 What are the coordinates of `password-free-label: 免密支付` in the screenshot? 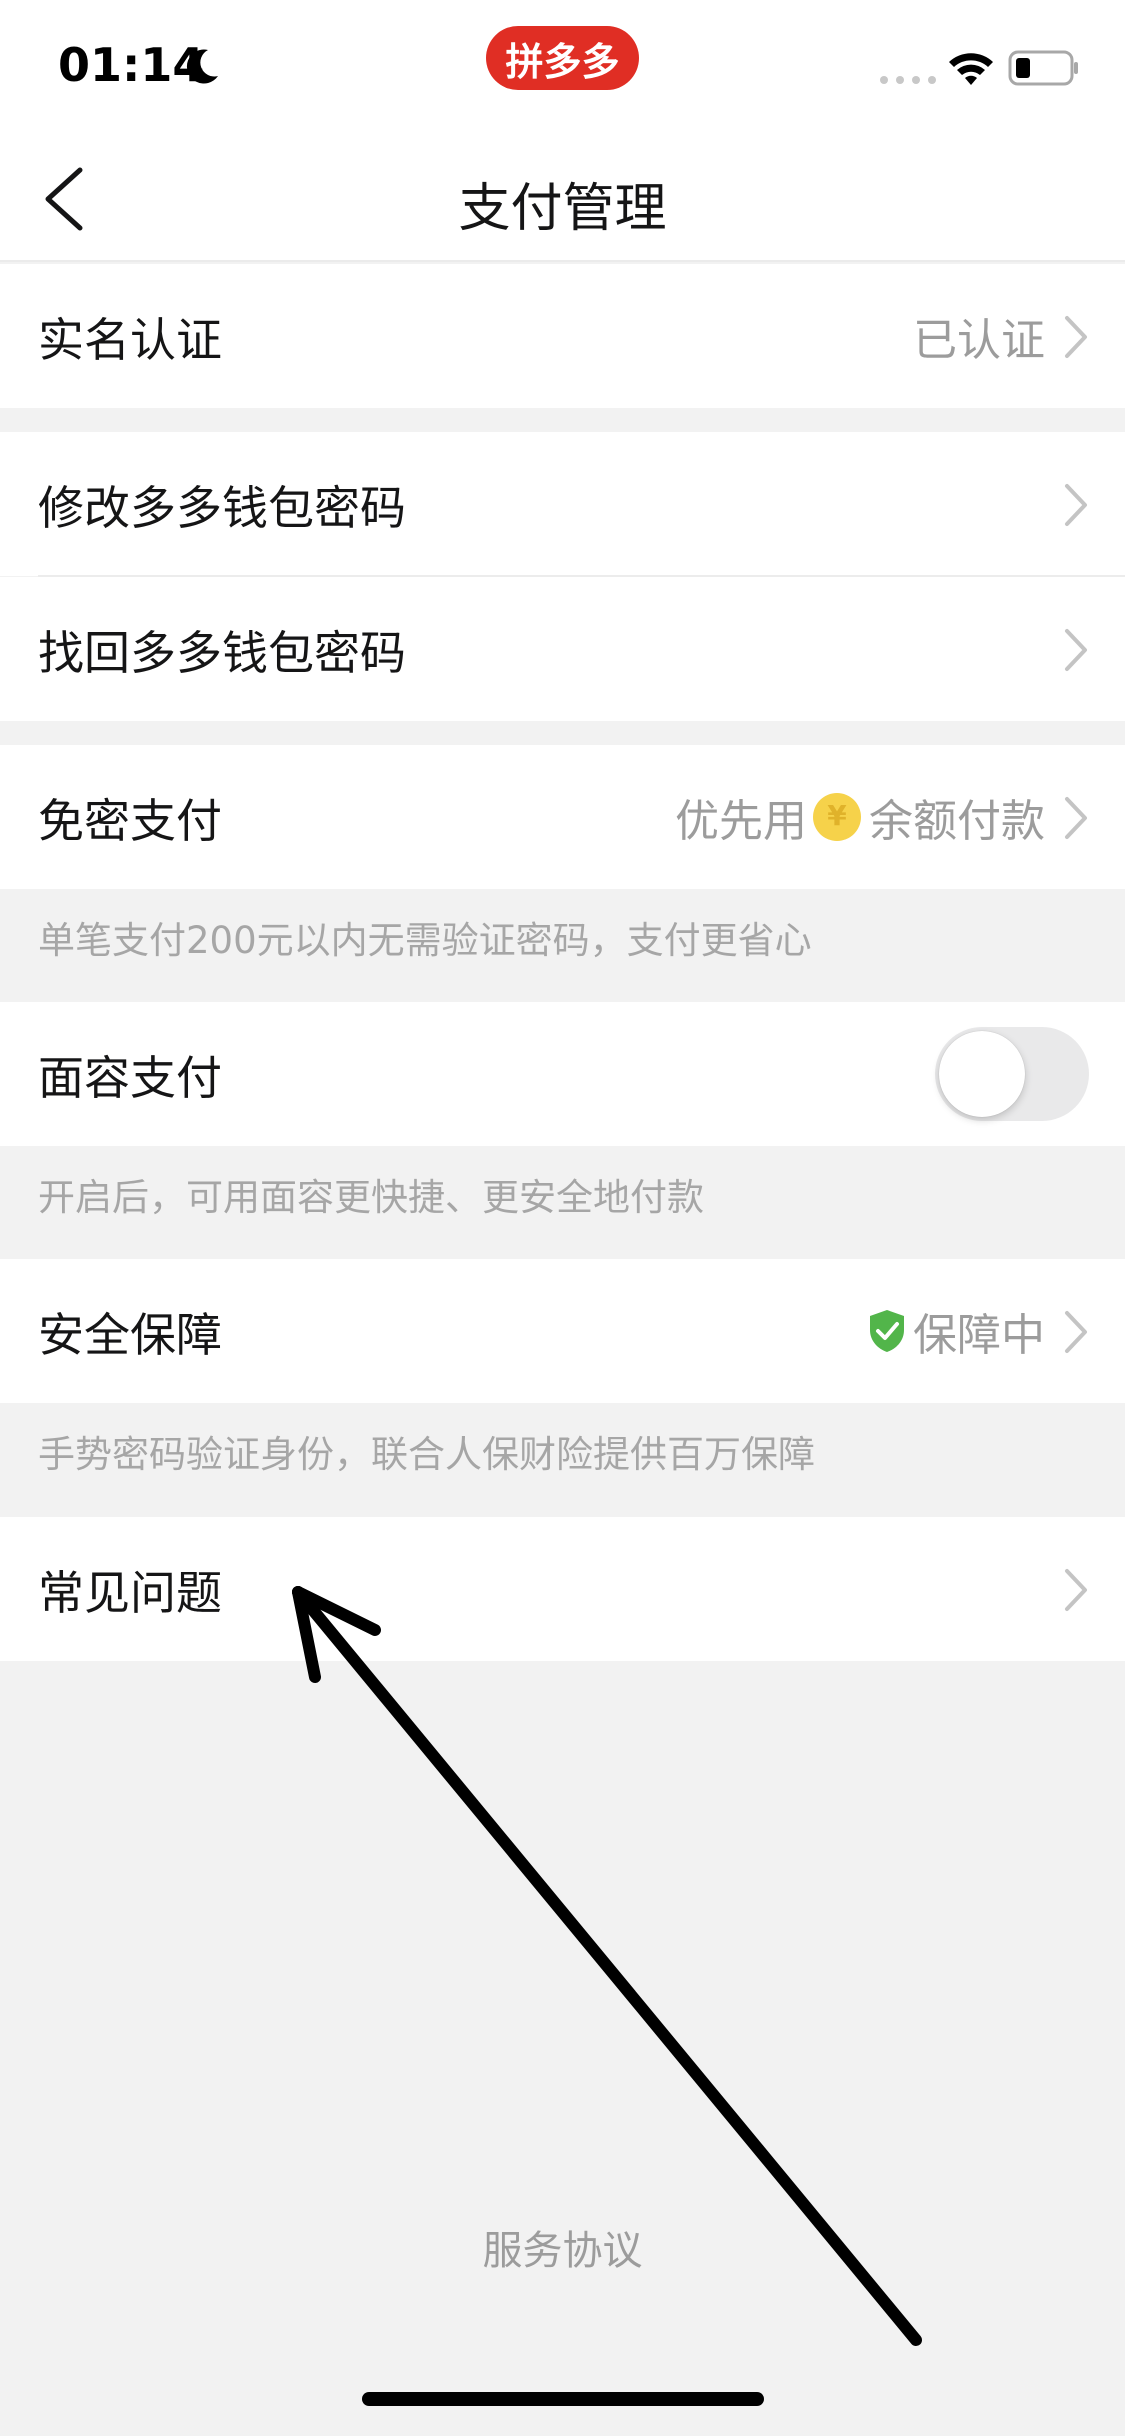 It's located at (130, 821).